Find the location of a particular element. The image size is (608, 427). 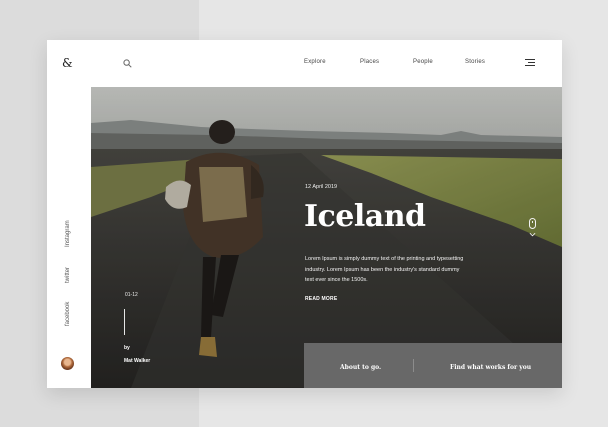

about-to-go-link: About to go. is located at coordinates (360, 368).